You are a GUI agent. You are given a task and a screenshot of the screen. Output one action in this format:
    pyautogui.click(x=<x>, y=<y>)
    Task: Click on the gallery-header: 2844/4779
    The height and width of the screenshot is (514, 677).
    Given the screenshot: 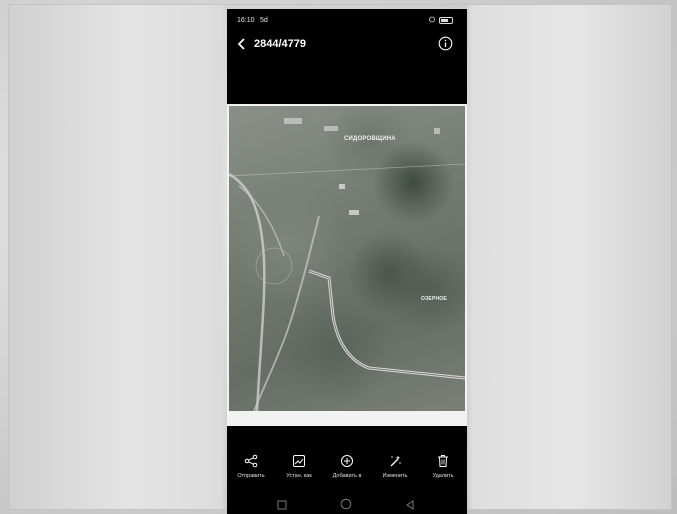 What is the action you would take?
    pyautogui.click(x=347, y=46)
    